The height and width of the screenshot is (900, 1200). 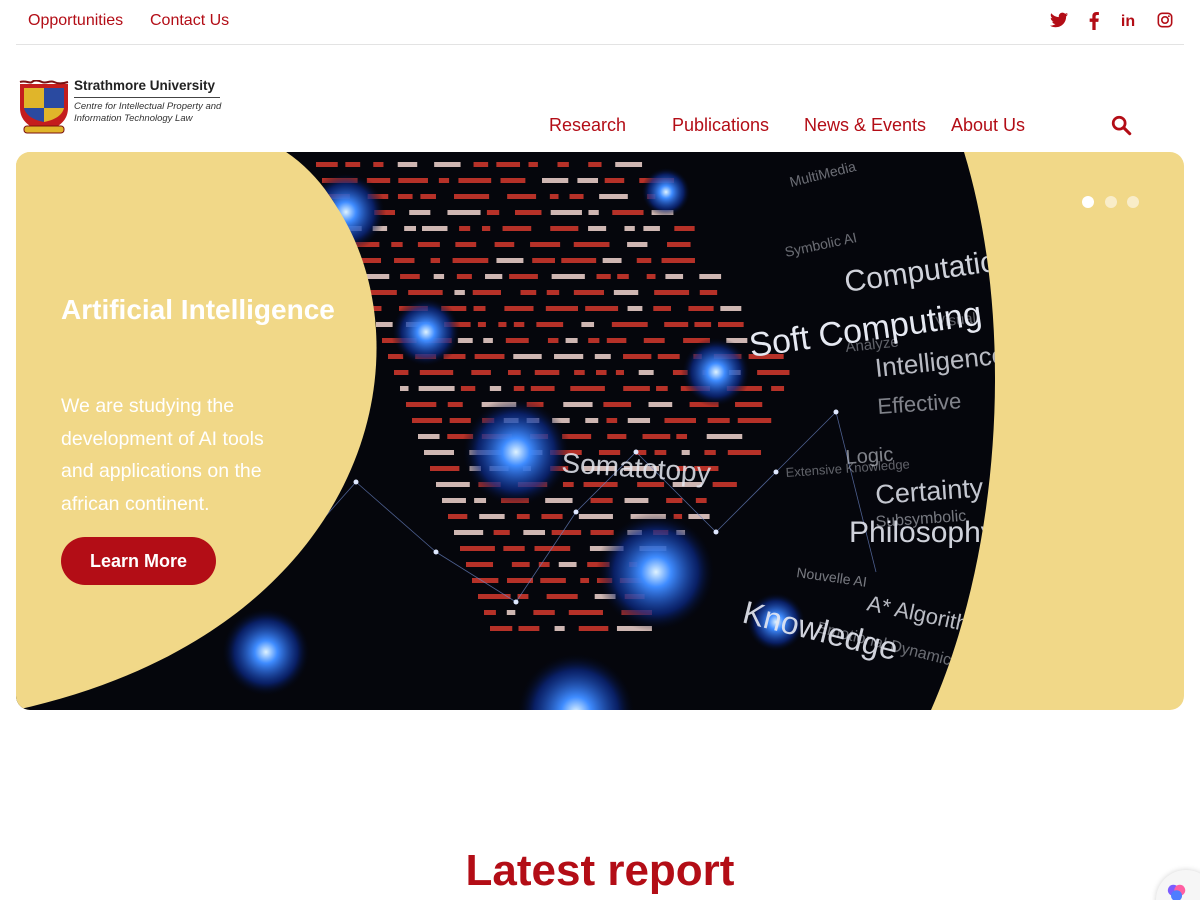 What do you see at coordinates (75, 21) in the screenshot?
I see `opportunities-link: Opportunities` at bounding box center [75, 21].